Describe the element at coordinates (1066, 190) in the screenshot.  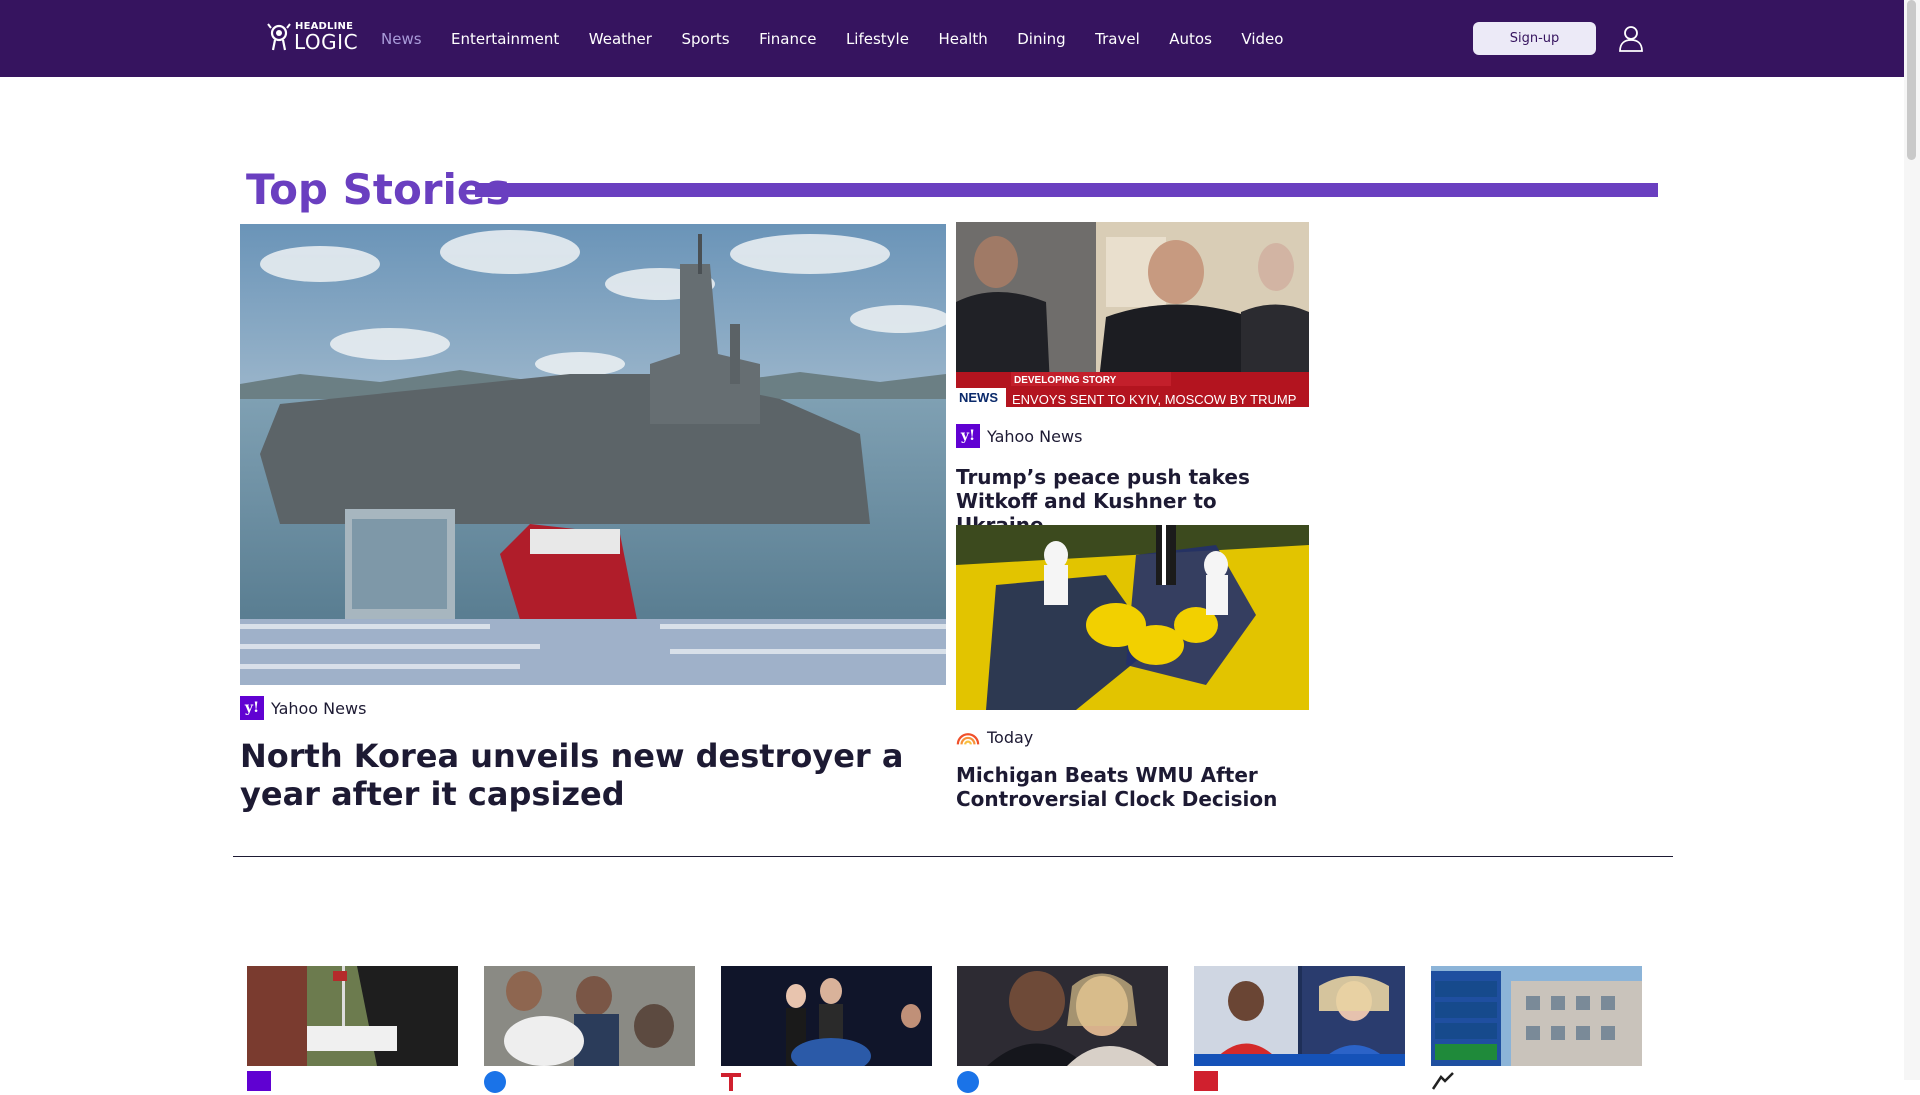
I see `section-title-rule` at that location.